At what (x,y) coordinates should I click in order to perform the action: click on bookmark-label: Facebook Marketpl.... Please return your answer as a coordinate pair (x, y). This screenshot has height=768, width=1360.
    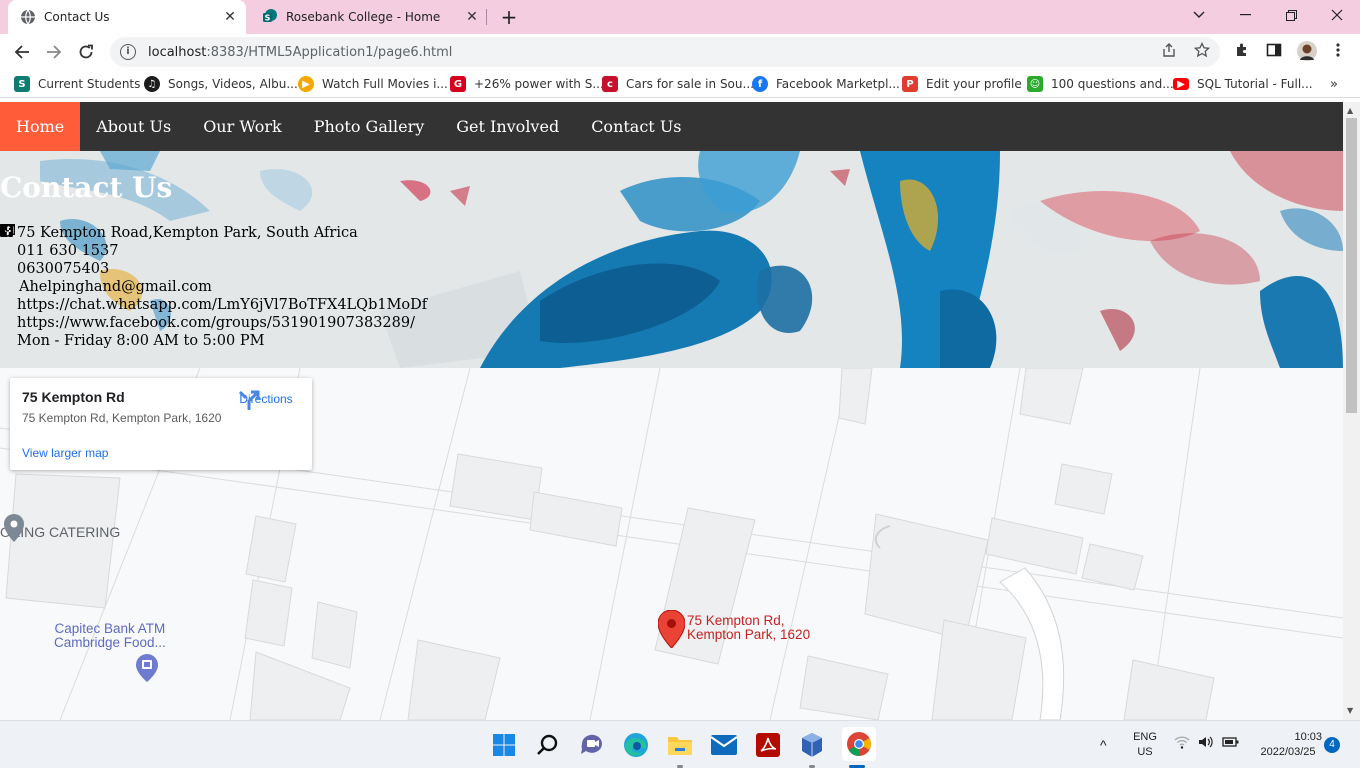
    Looking at the image, I should click on (838, 84).